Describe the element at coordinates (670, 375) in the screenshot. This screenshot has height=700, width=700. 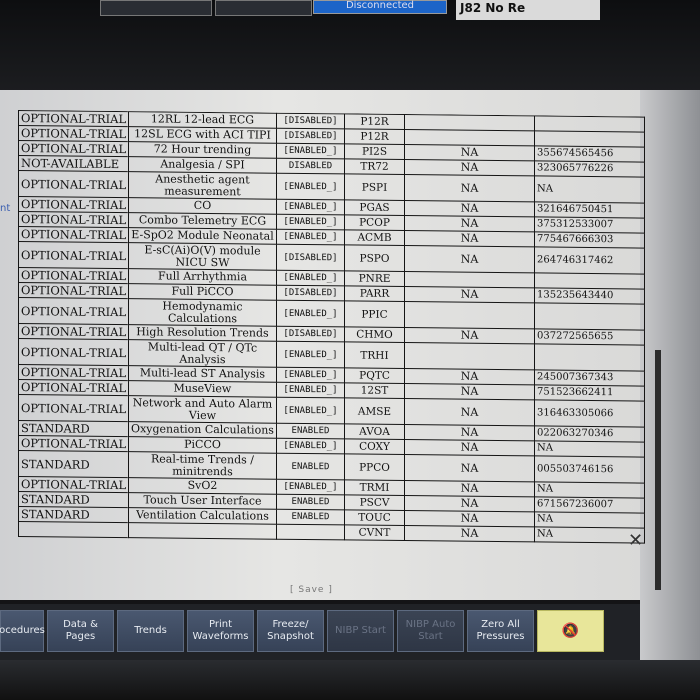
I see `monitor-bezel-right` at that location.